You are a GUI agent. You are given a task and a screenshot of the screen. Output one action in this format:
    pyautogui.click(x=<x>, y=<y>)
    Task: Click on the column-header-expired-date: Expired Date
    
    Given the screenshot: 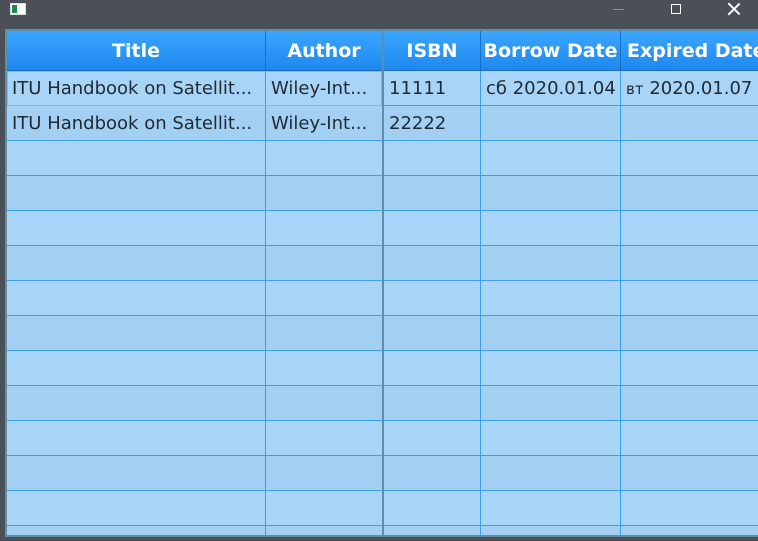 What is the action you would take?
    pyautogui.click(x=689, y=51)
    